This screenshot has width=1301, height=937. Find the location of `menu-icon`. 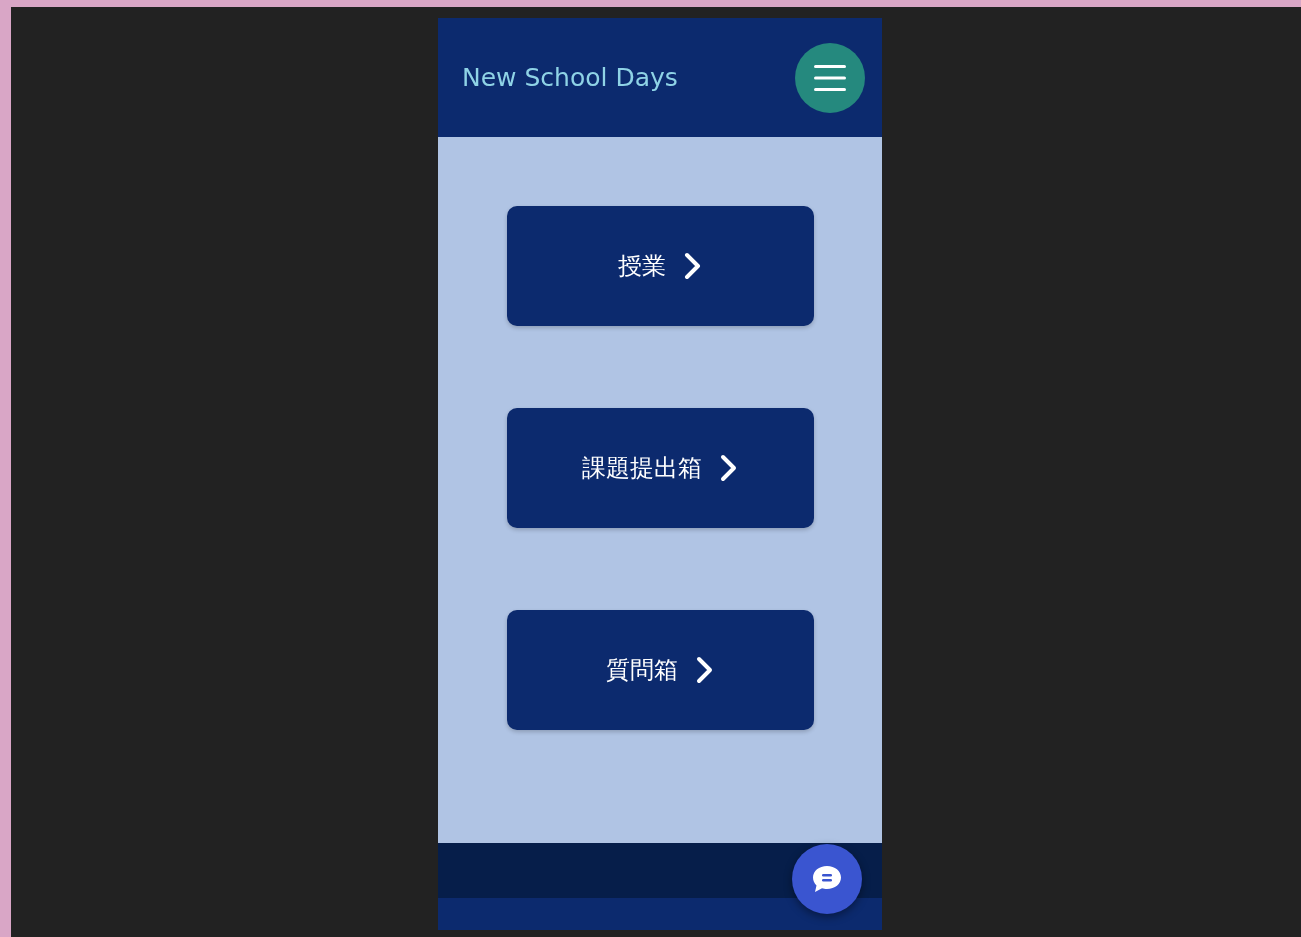

menu-icon is located at coordinates (830, 77).